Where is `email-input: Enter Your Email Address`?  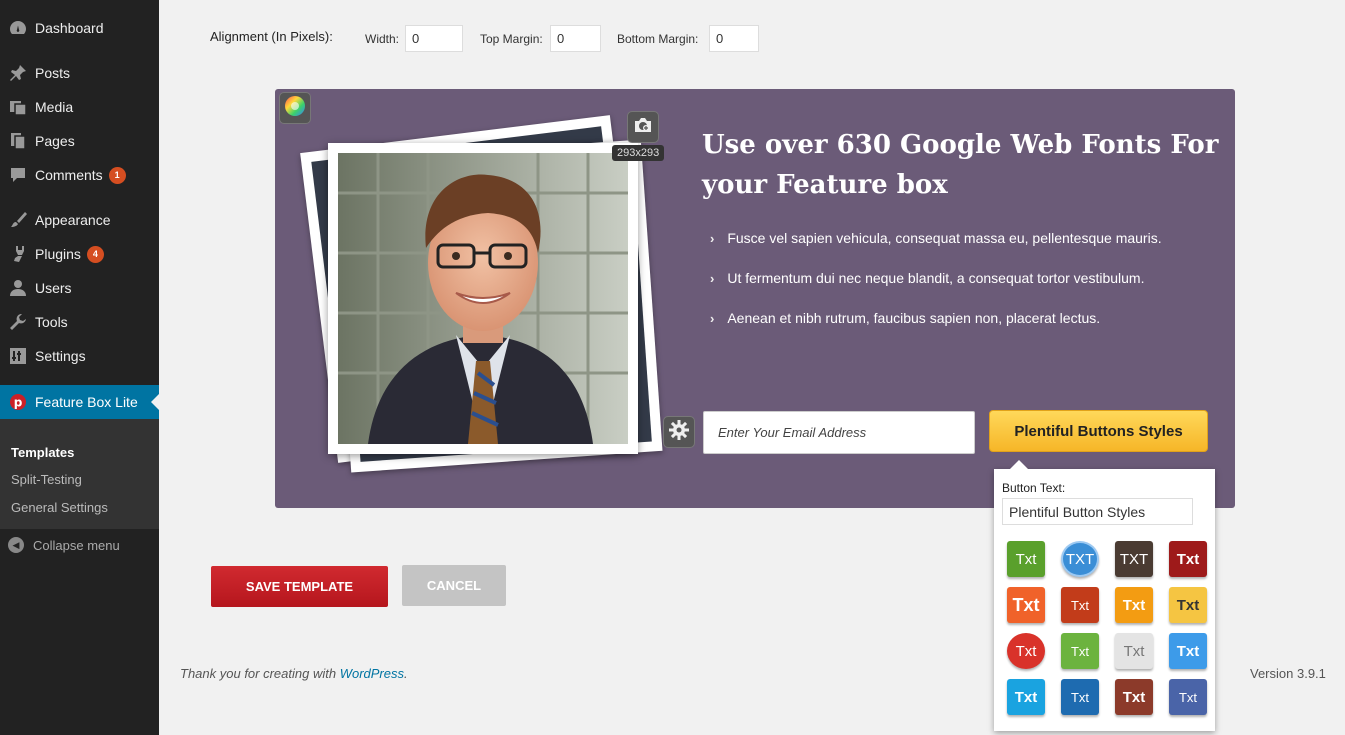
email-input: Enter Your Email Address is located at coordinates (839, 432).